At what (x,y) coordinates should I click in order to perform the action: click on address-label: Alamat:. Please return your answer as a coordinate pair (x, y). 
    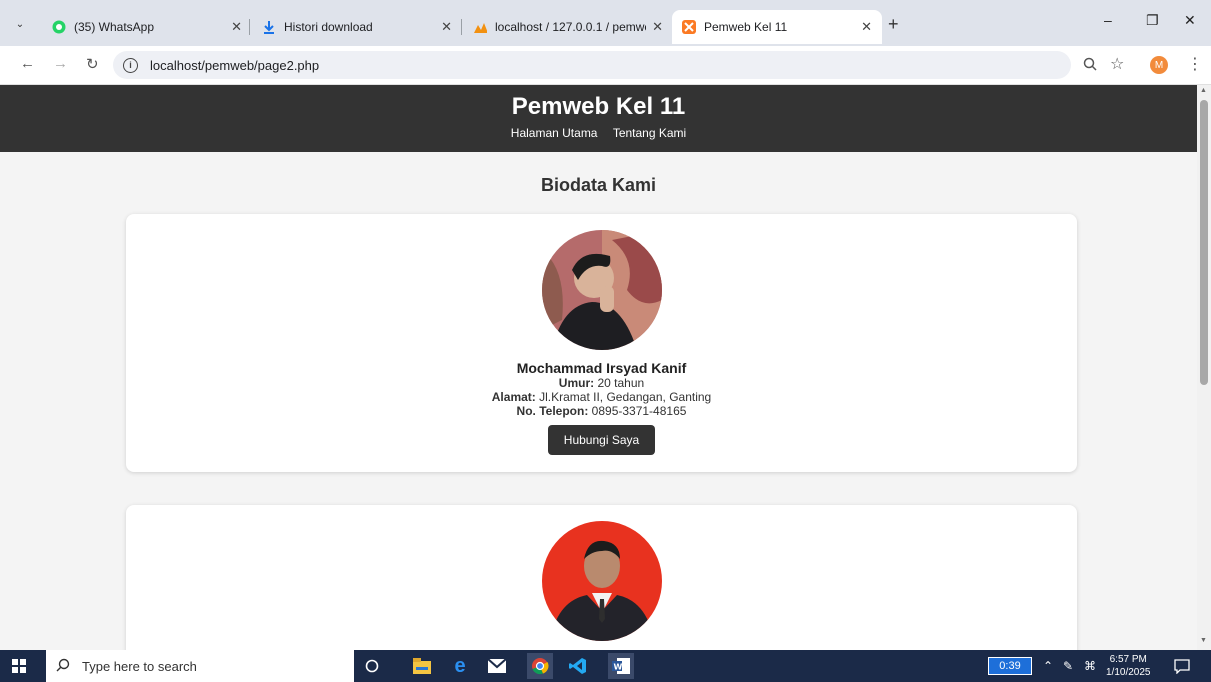
    Looking at the image, I should click on (513, 397).